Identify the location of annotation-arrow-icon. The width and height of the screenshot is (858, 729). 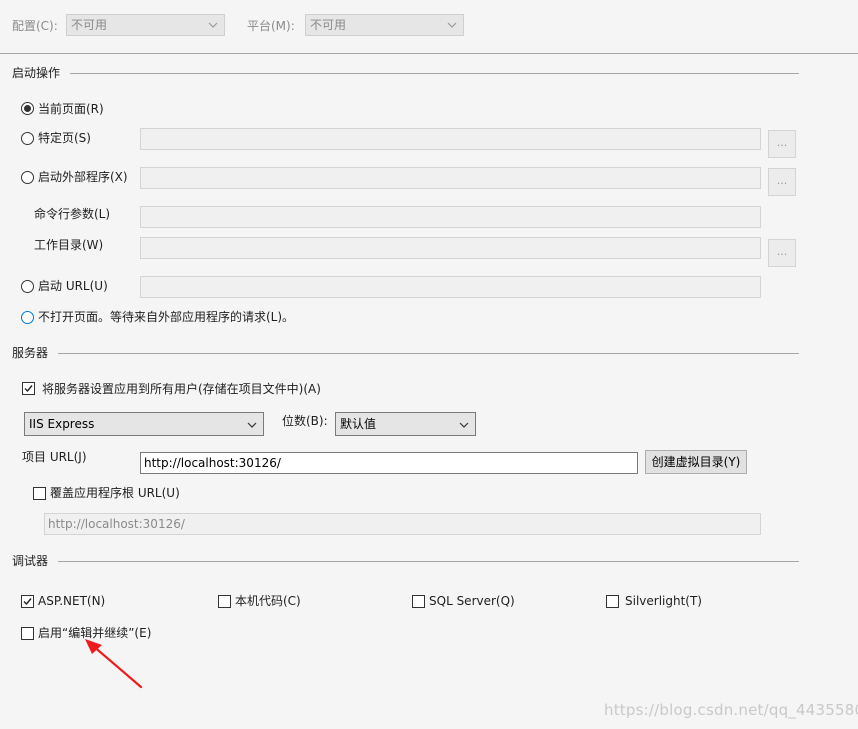
(114, 664).